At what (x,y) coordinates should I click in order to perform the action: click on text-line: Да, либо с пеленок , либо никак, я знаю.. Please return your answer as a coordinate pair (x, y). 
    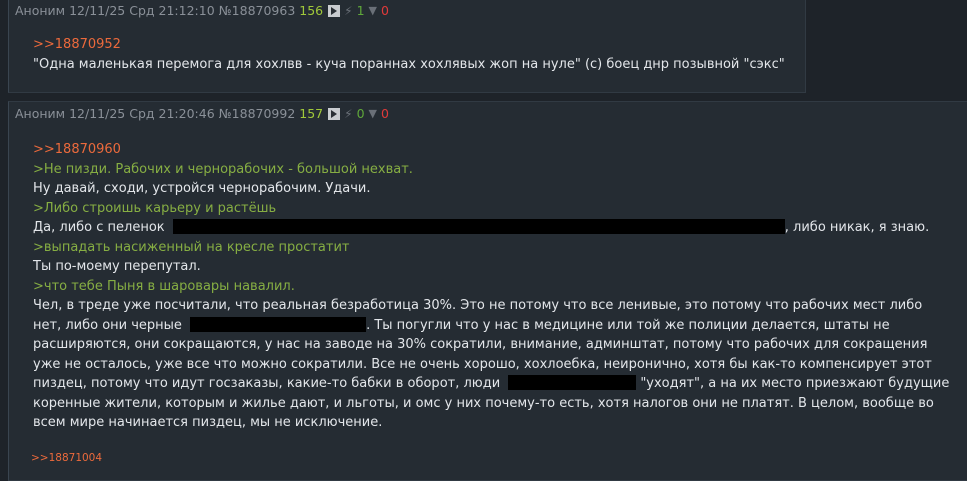
    Looking at the image, I should click on (494, 228).